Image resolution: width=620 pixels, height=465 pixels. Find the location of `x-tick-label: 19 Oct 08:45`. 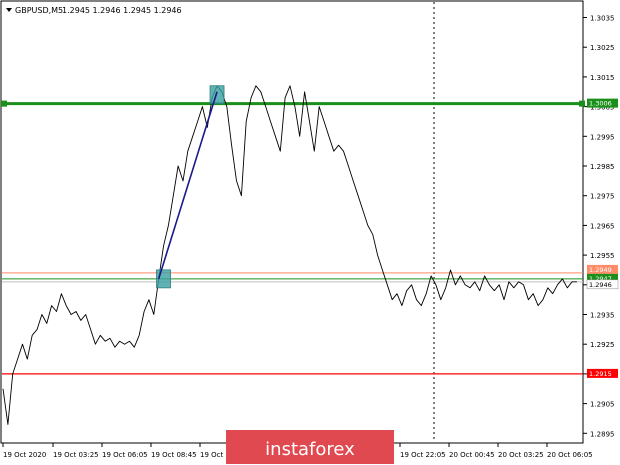

x-tick-label: 19 Oct 08:45 is located at coordinates (174, 455).